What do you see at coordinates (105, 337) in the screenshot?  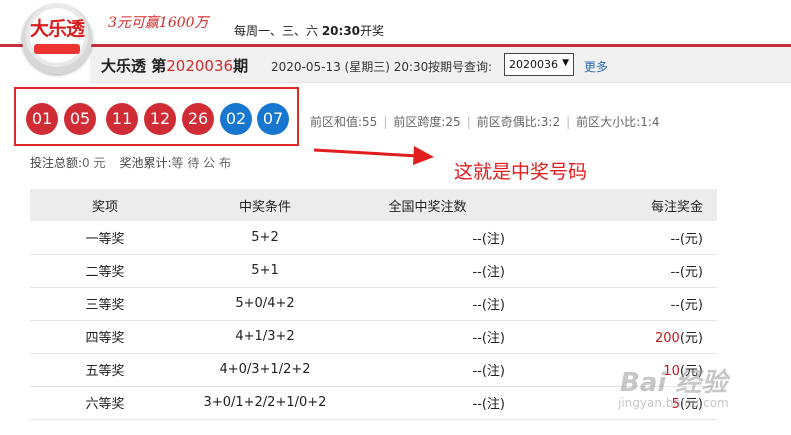 I see `prize-level: 四等奖` at bounding box center [105, 337].